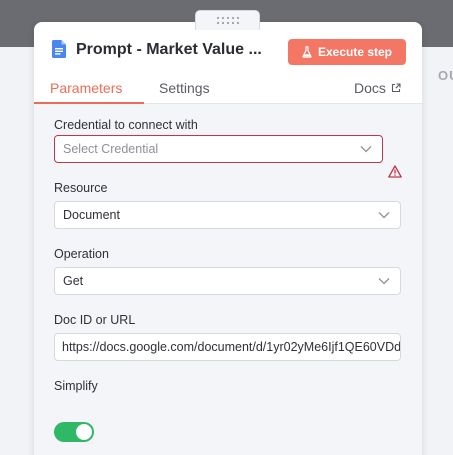 This screenshot has height=455, width=453. Describe the element at coordinates (307, 52) in the screenshot. I see `flask-icon` at that location.